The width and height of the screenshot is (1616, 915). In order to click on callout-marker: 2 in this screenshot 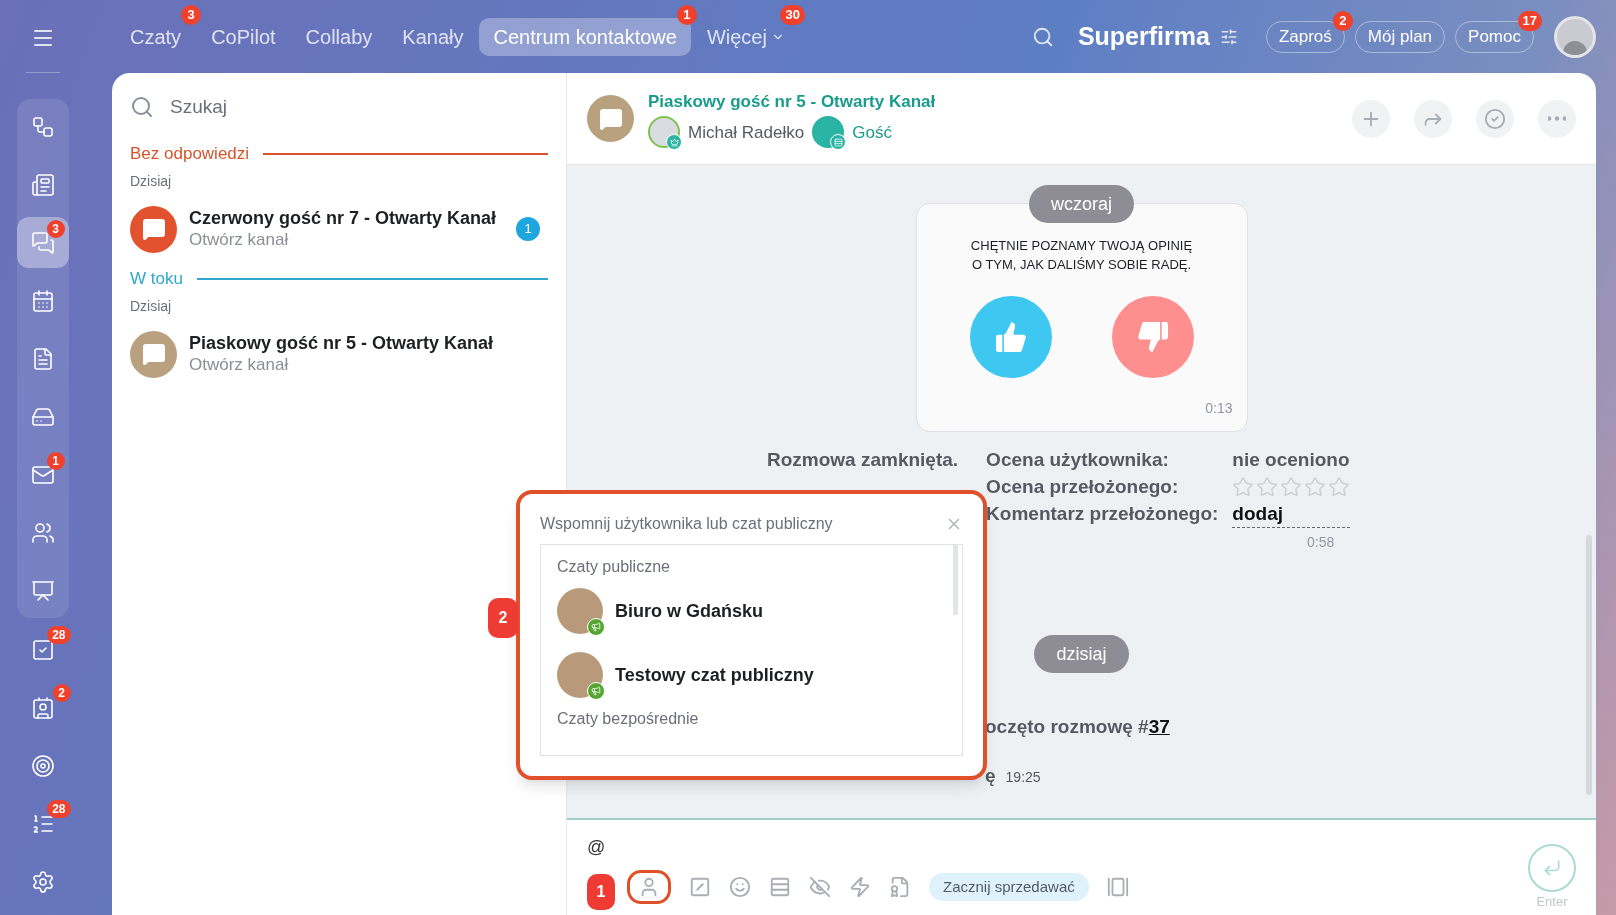, I will do `click(503, 618)`.